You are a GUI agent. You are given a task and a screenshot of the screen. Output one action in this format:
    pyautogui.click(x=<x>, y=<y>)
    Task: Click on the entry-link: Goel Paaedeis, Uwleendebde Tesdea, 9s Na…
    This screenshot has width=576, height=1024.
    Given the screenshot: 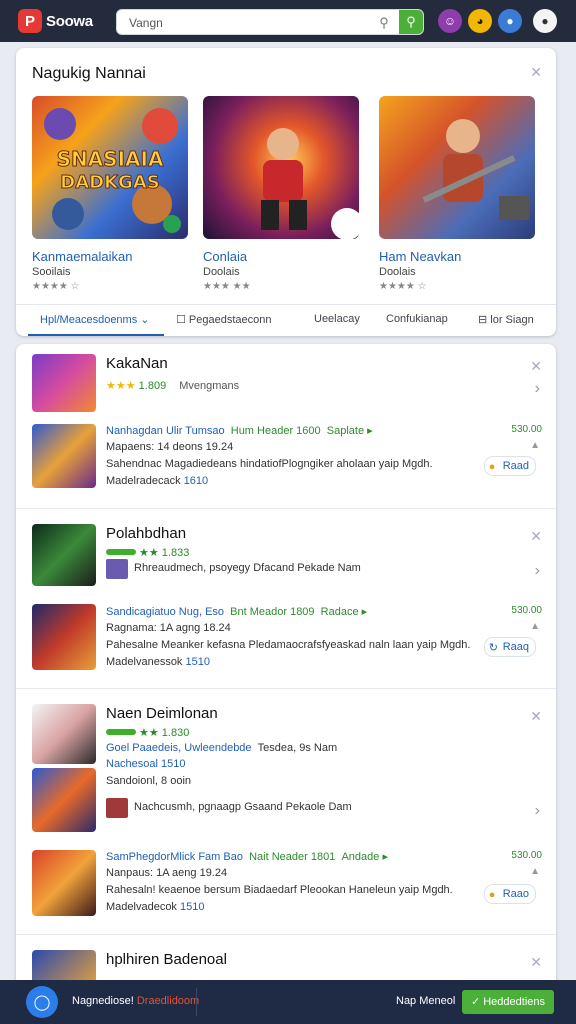 What is the action you would take?
    pyautogui.click(x=221, y=748)
    